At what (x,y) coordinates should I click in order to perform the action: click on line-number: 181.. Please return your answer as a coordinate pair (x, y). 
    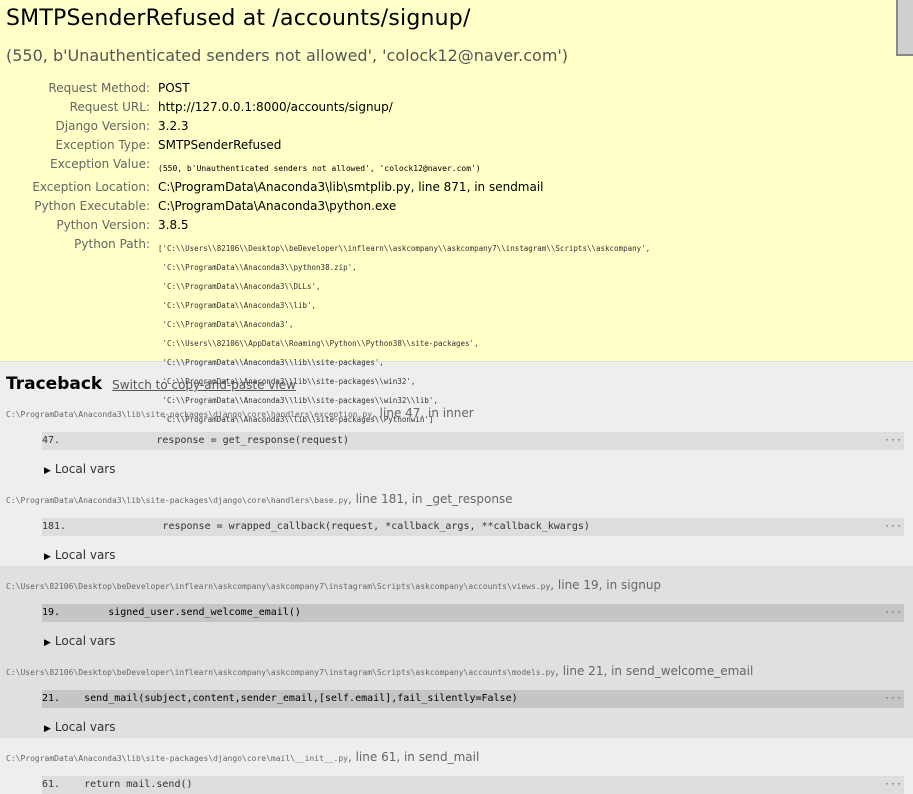
    Looking at the image, I should click on (54, 526).